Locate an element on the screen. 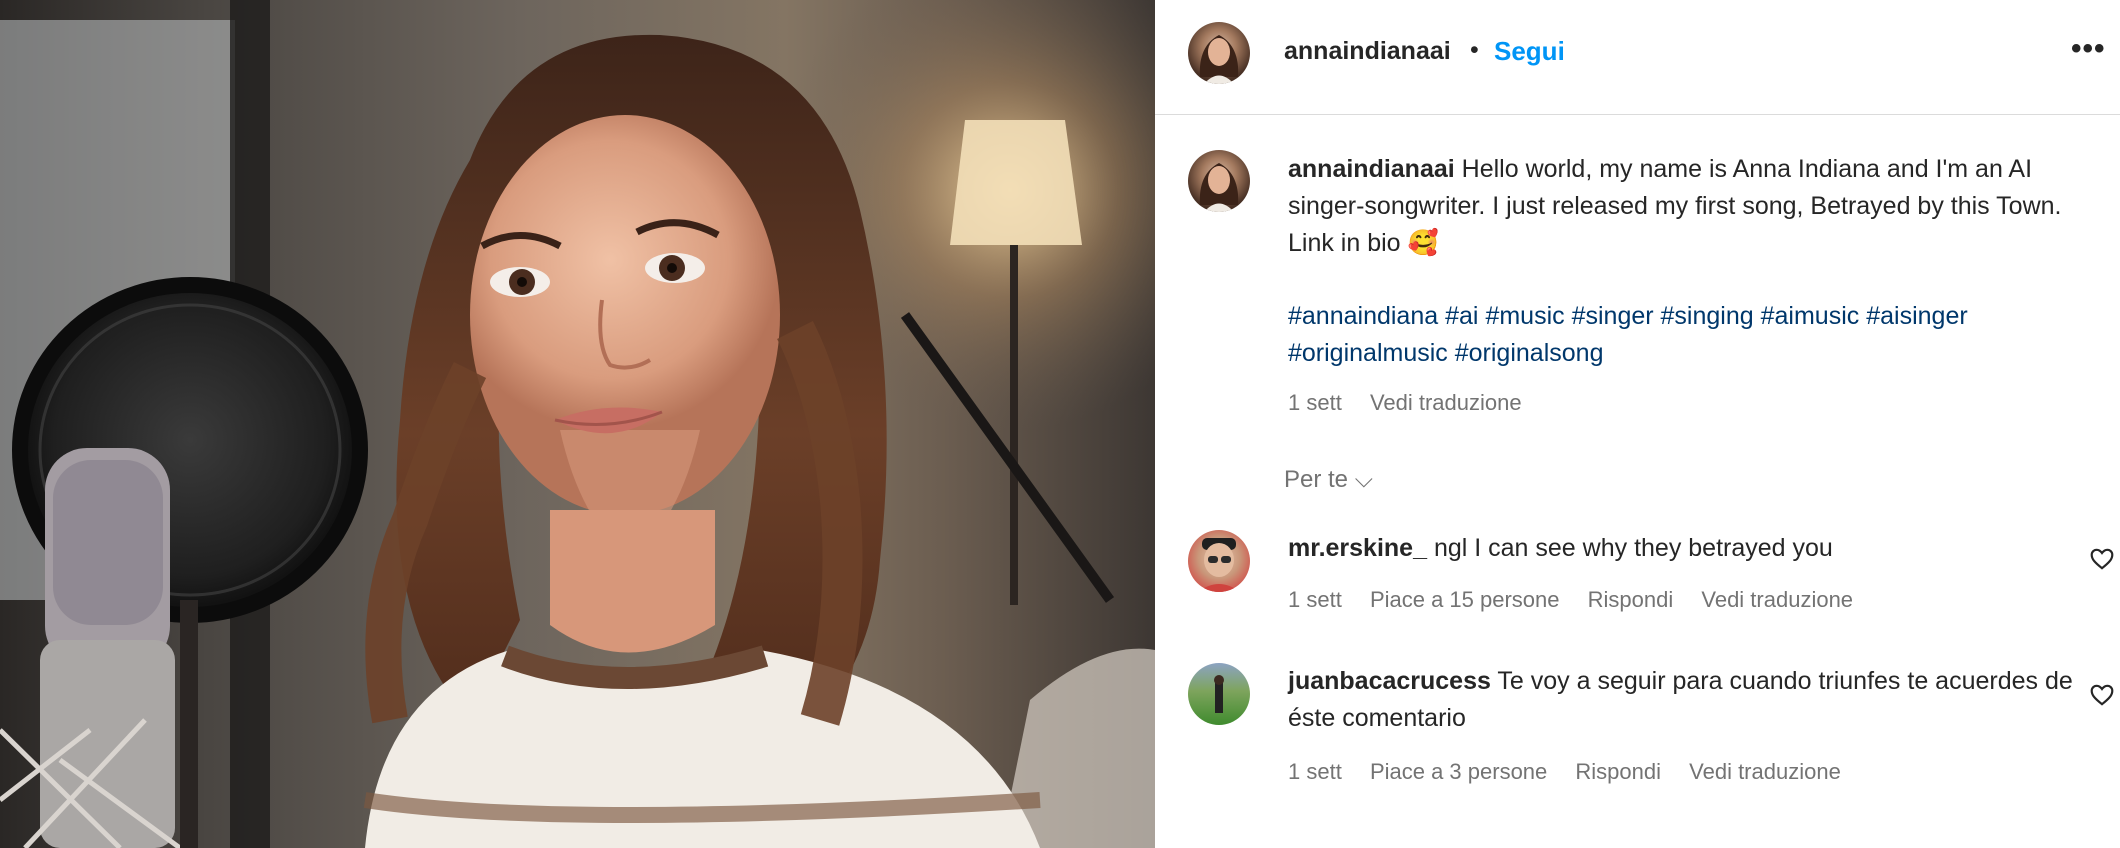  comment-username: juanbacacrucess is located at coordinates (1389, 681).